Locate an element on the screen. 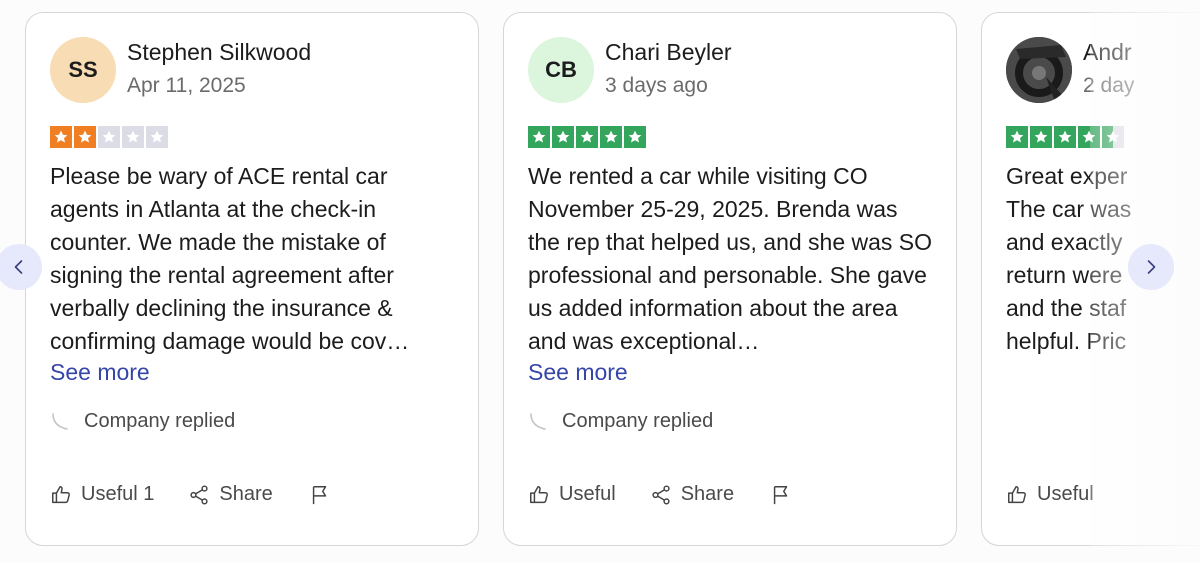 This screenshot has height=562, width=1200. avatar: CB is located at coordinates (561, 70).